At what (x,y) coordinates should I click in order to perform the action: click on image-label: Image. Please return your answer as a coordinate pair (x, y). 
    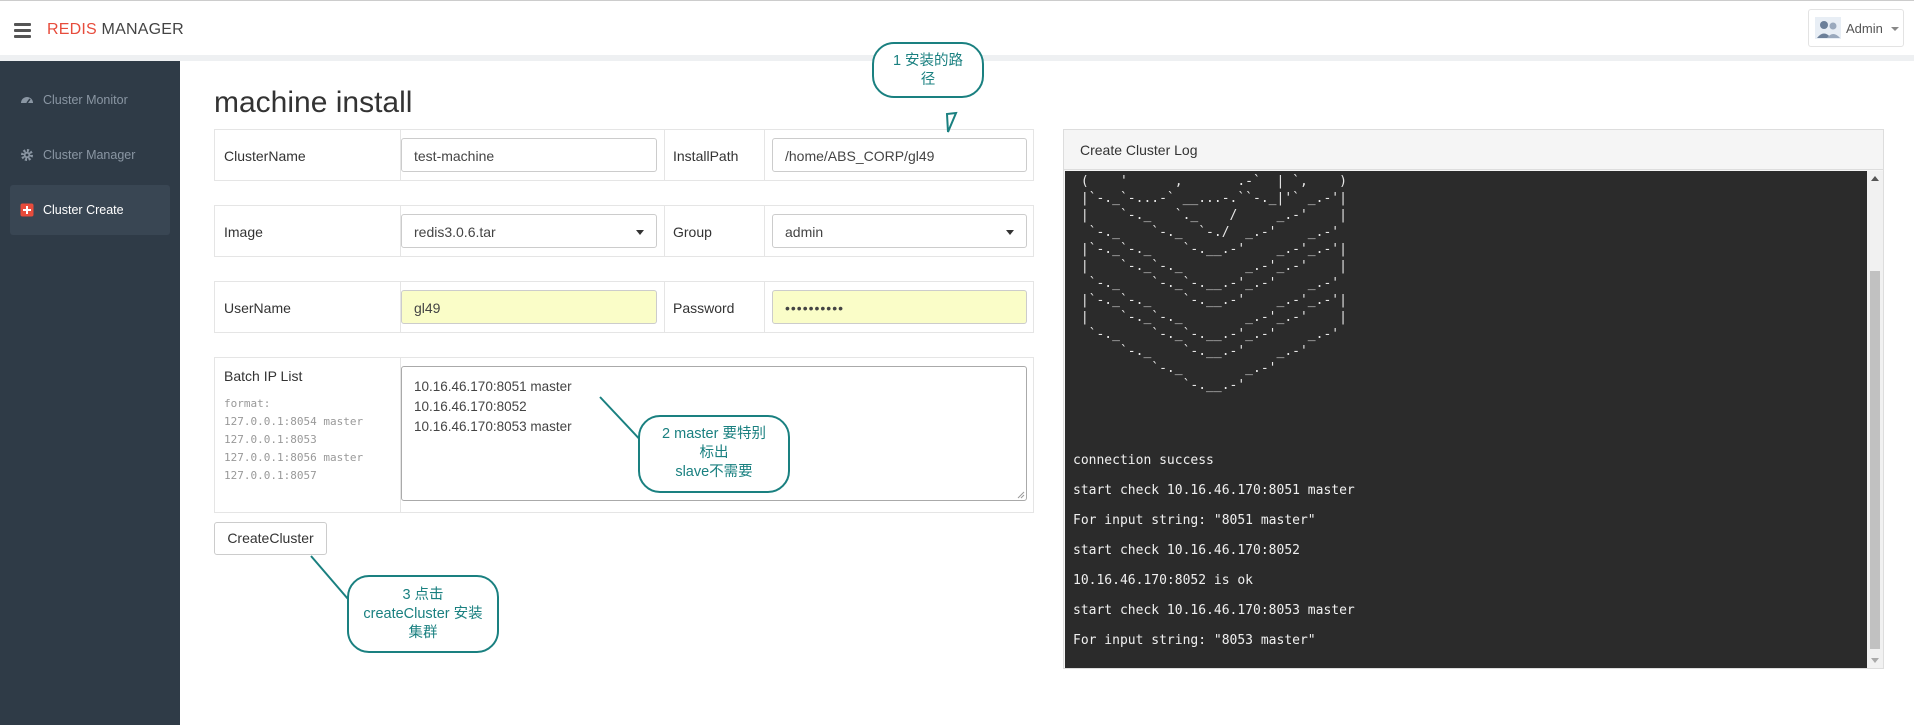
    Looking at the image, I should click on (243, 232).